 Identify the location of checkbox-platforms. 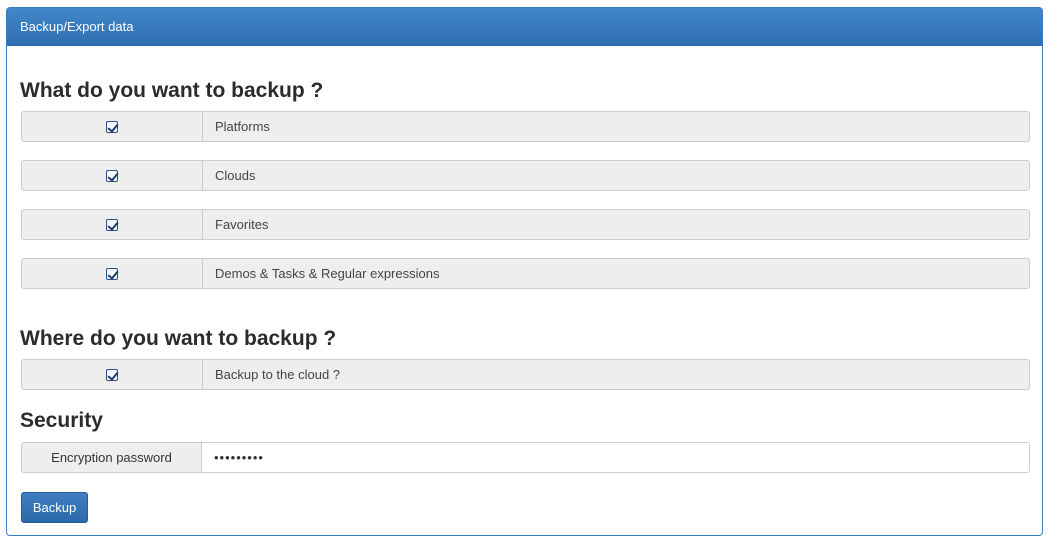
(112, 126).